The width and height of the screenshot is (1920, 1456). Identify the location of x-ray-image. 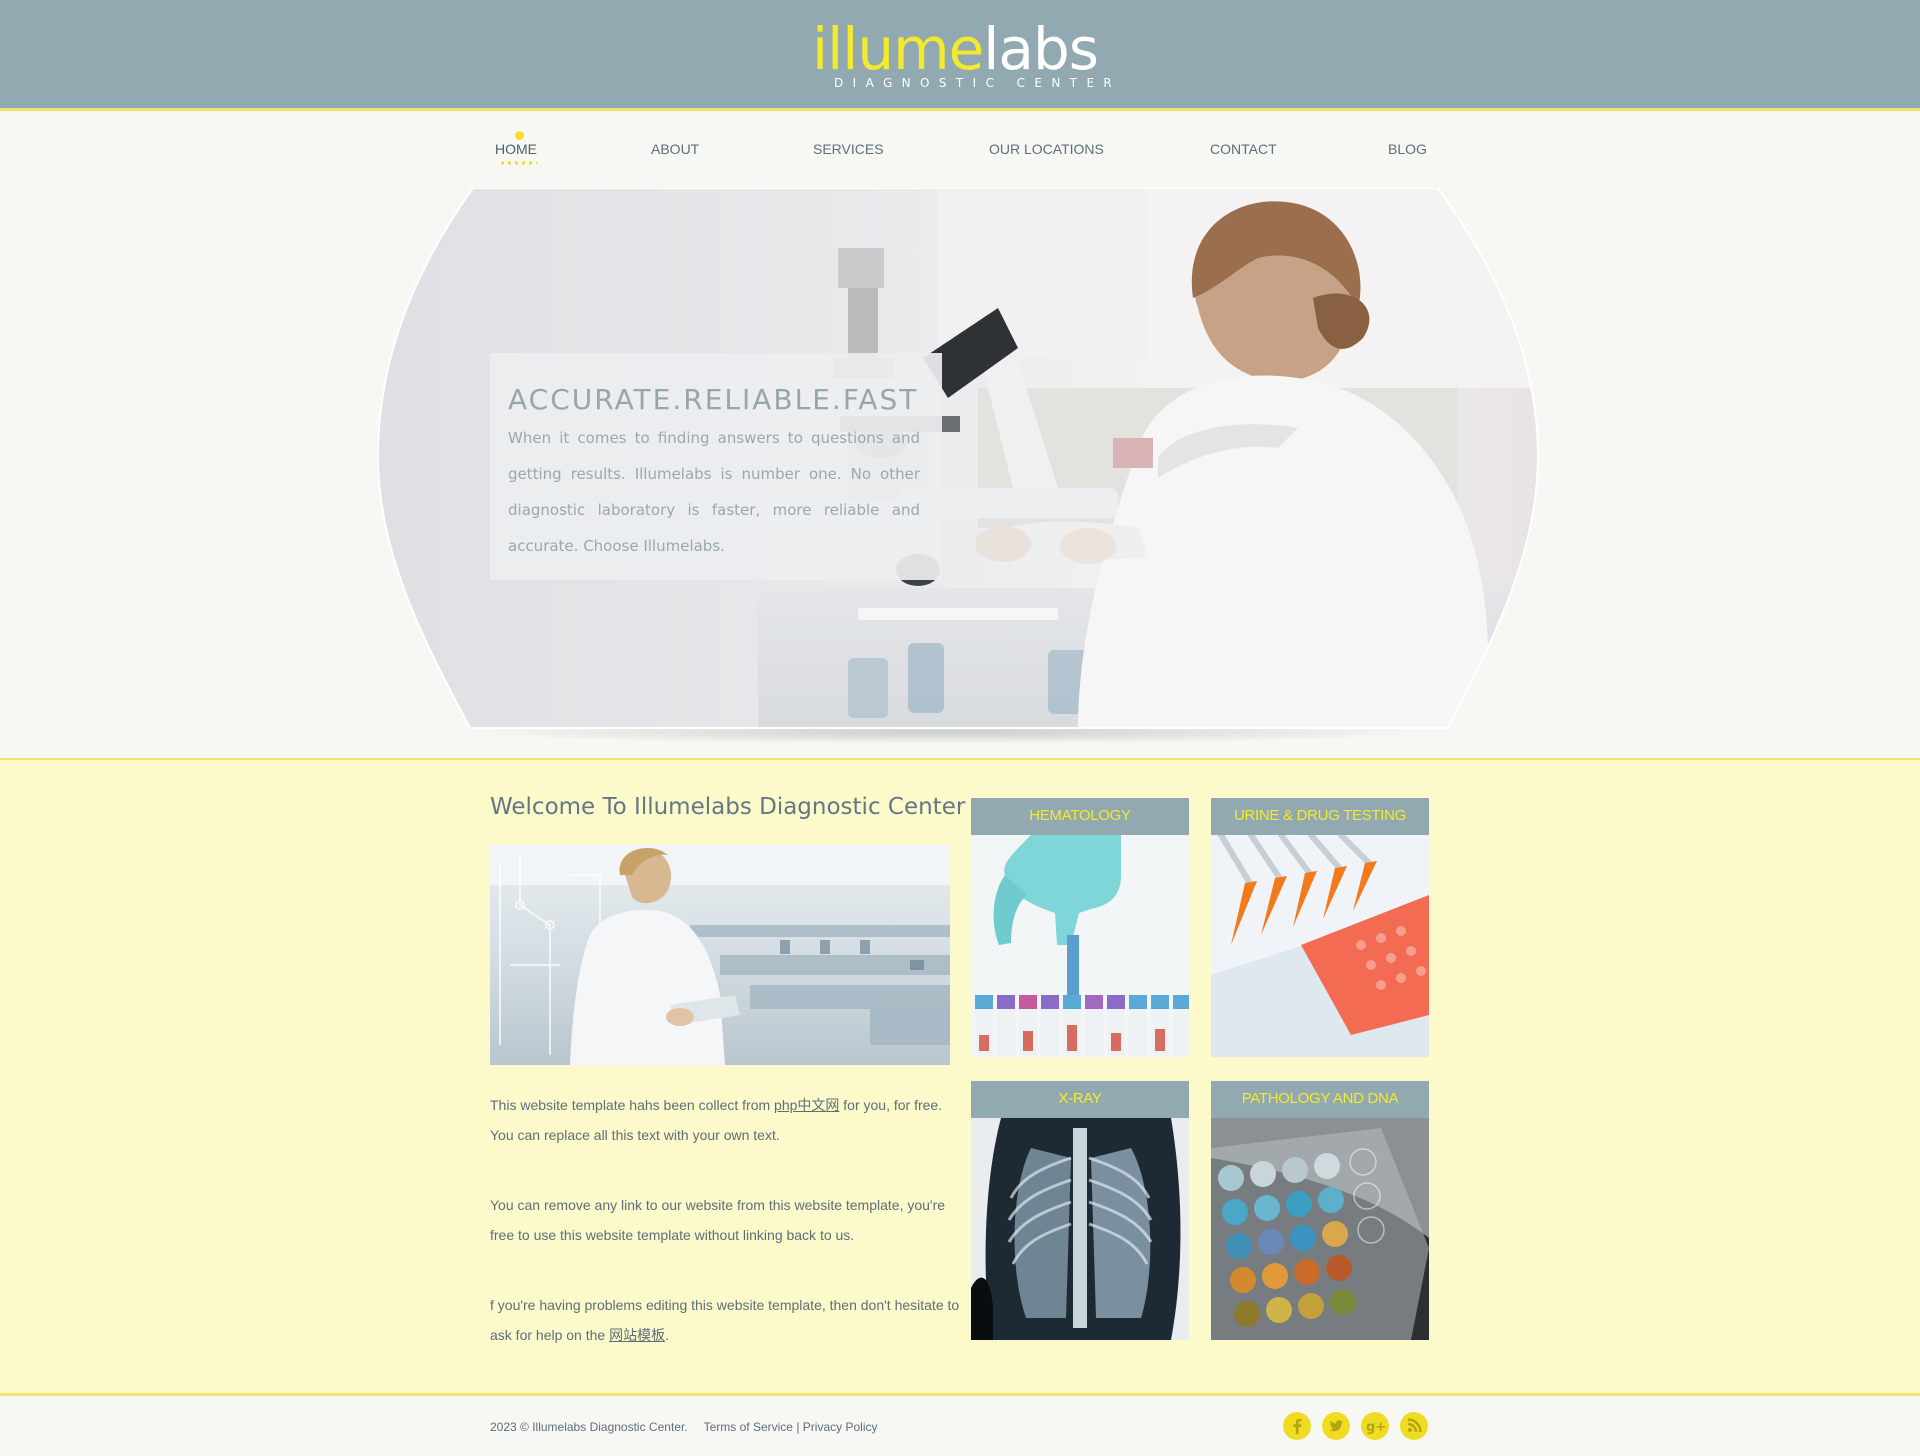
(1080, 1229).